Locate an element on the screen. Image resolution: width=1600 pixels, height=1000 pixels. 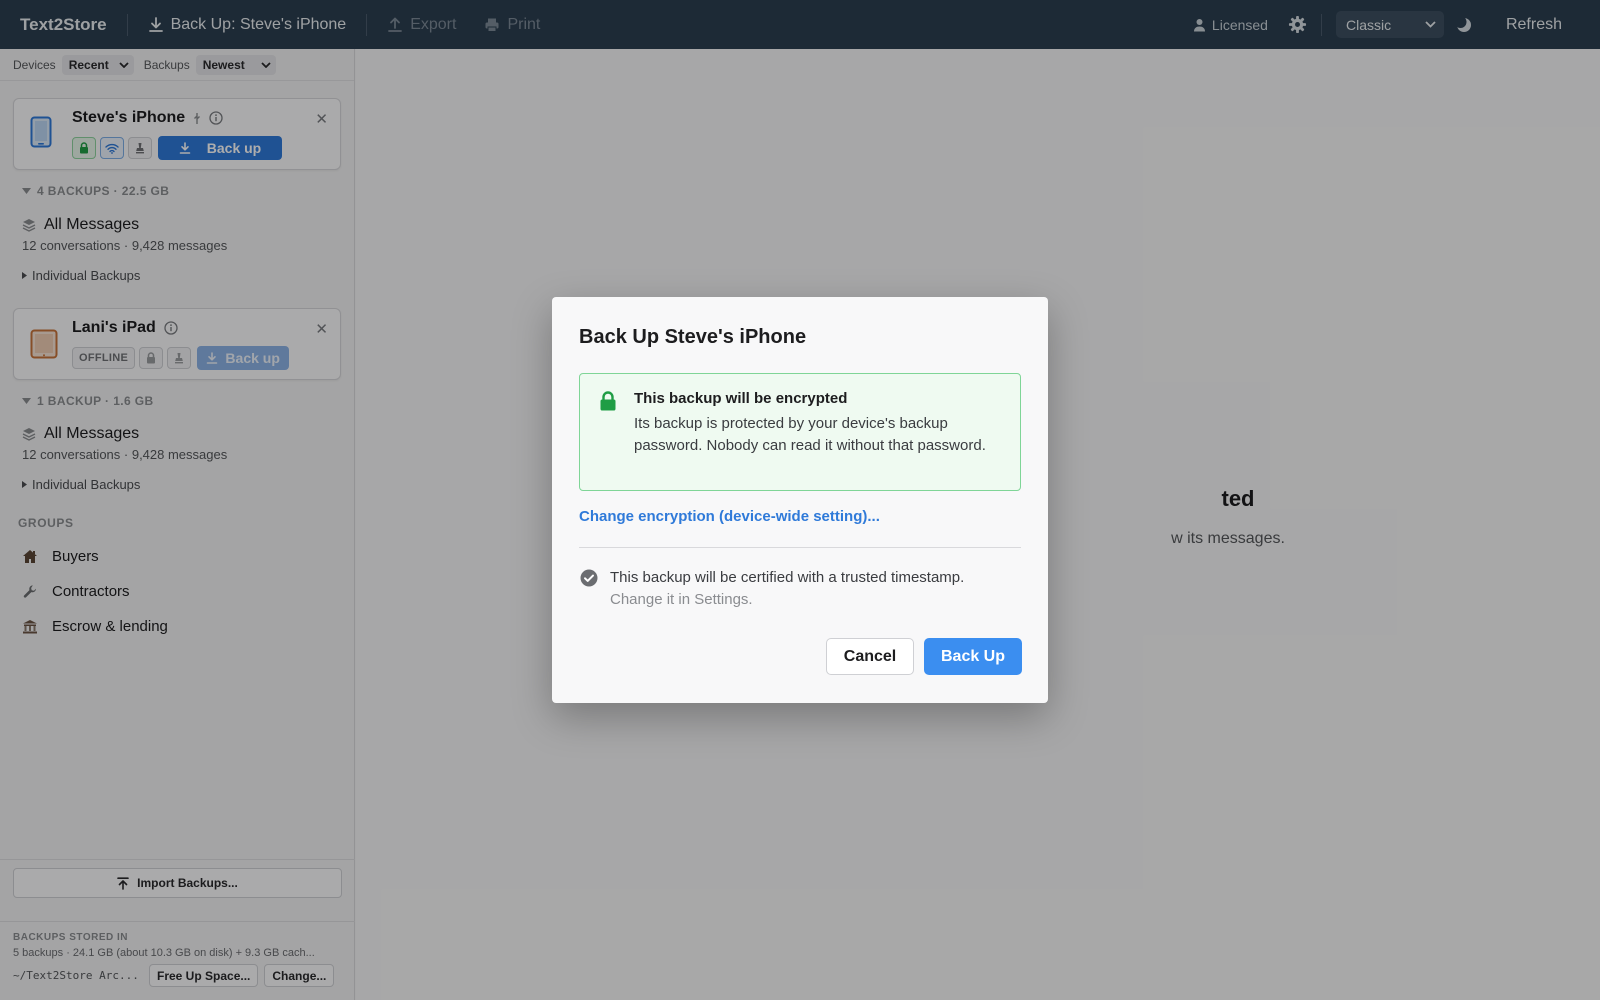
lock-icon is located at coordinates (608, 401).